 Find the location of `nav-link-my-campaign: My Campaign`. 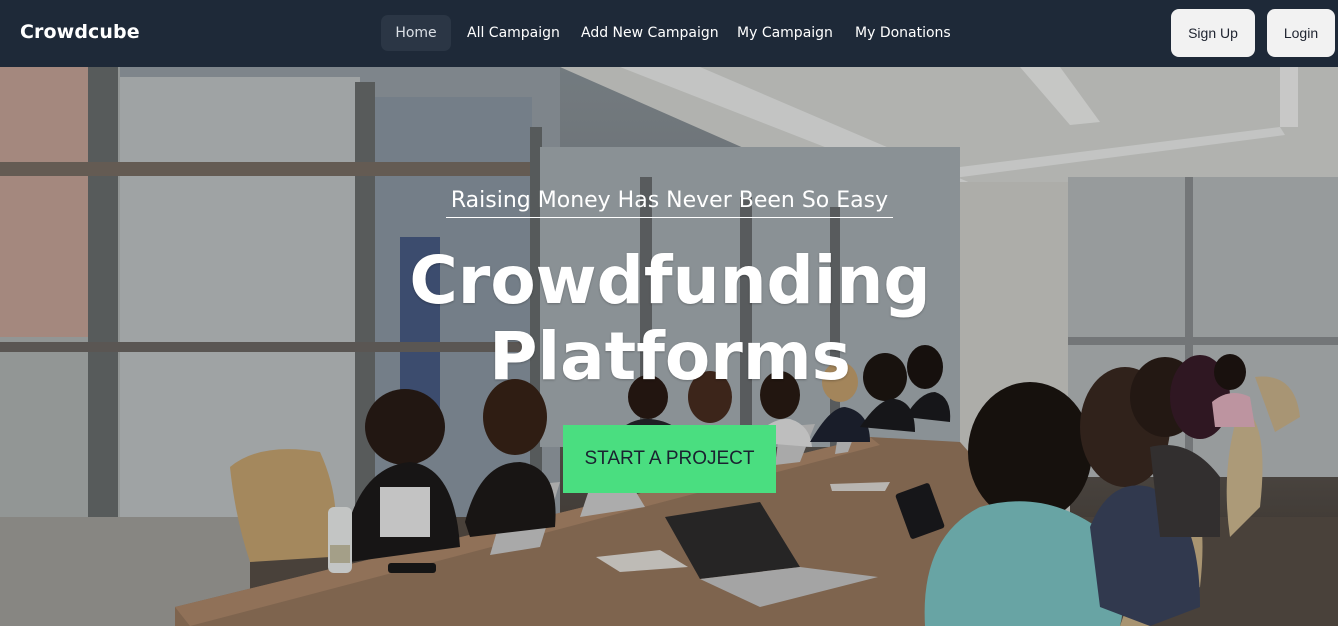

nav-link-my-campaign: My Campaign is located at coordinates (785, 33).